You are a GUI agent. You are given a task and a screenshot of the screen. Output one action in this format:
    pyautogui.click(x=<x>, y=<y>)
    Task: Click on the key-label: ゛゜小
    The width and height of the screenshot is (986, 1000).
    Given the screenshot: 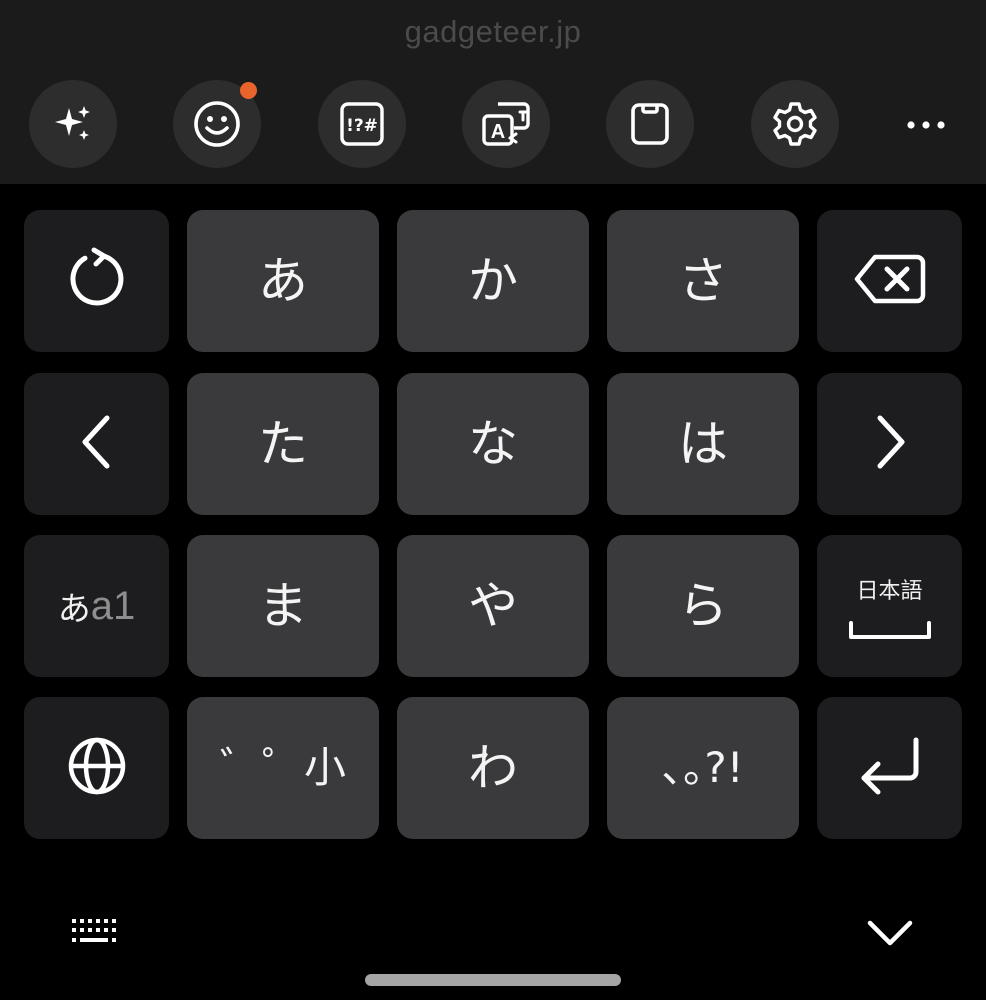 What is the action you would take?
    pyautogui.click(x=282, y=767)
    